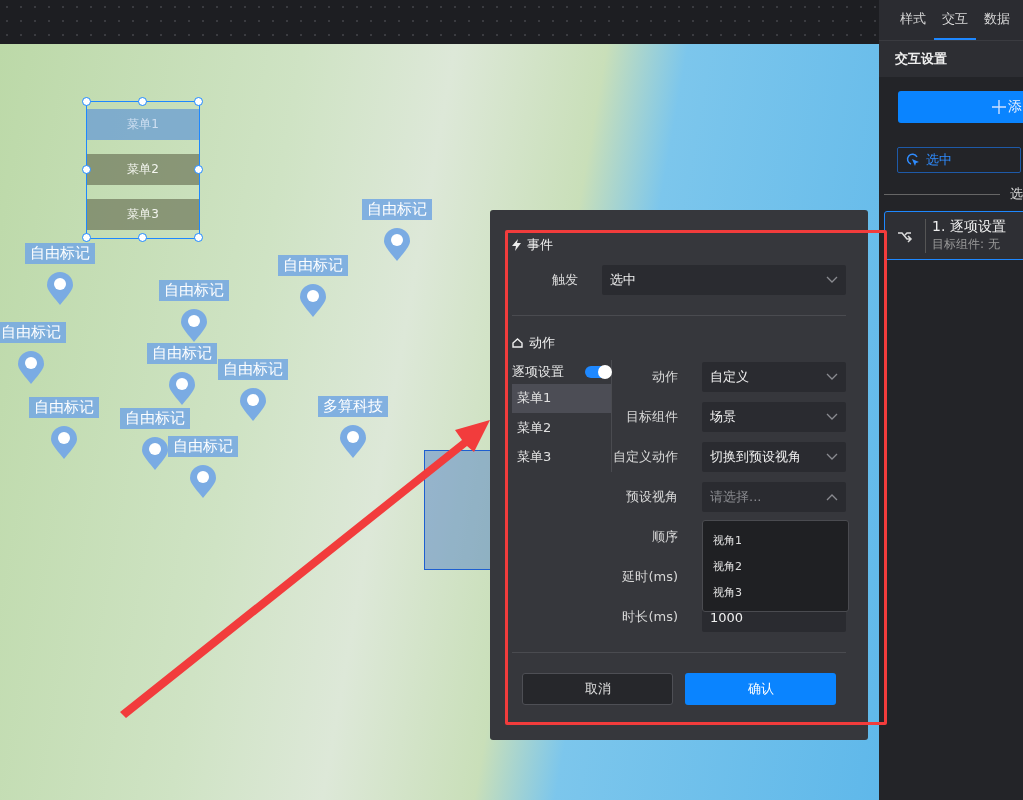 The width and height of the screenshot is (1023, 800). What do you see at coordinates (598, 371) in the screenshot?
I see `toggle-switch` at bounding box center [598, 371].